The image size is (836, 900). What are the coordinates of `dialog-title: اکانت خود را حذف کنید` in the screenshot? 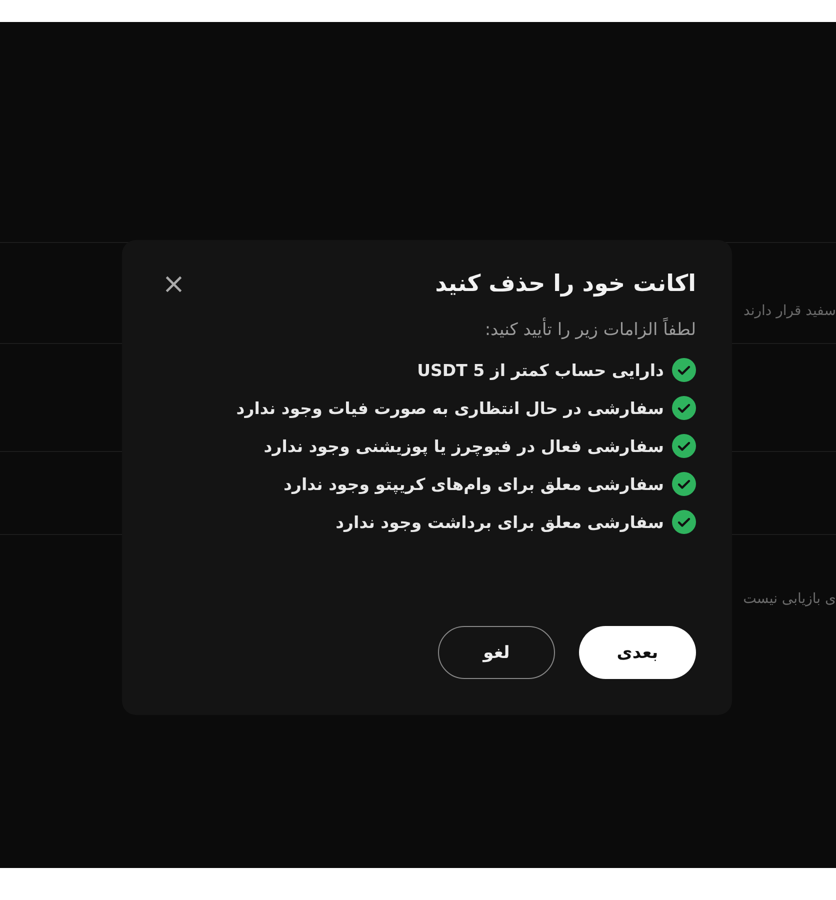 It's located at (565, 284).